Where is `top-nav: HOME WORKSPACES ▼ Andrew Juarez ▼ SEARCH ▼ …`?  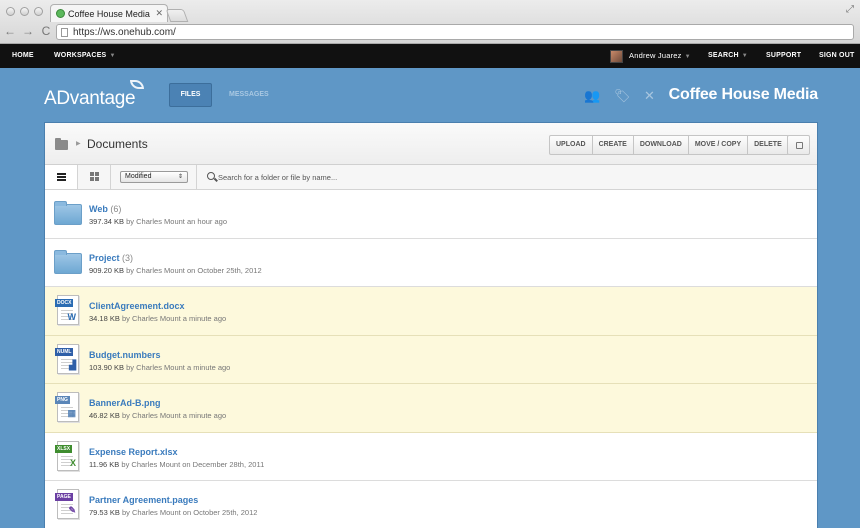 top-nav: HOME WORKSPACES ▼ Andrew Juarez ▼ SEARCH ▼ … is located at coordinates (430, 56).